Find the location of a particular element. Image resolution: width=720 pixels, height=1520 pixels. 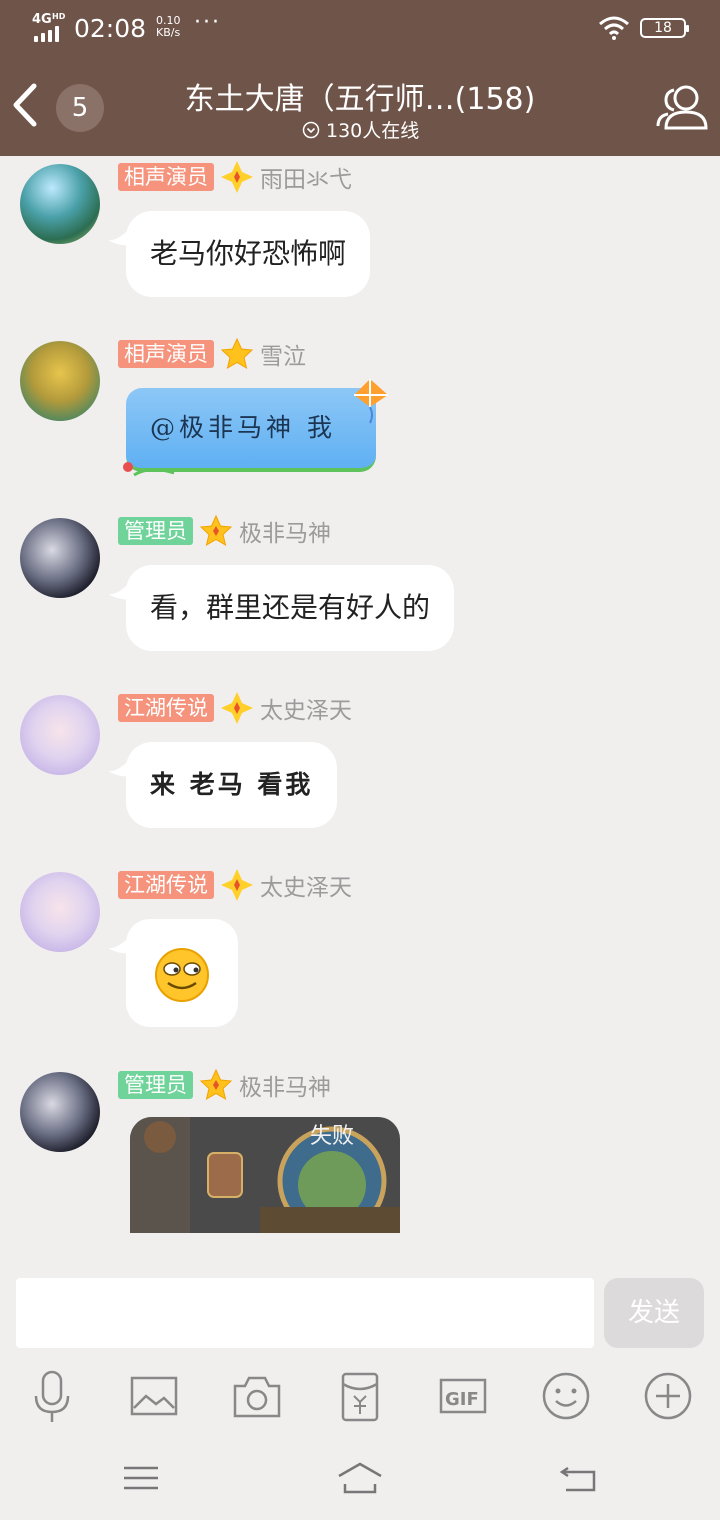

online-count: 130人在线 is located at coordinates (360, 129).